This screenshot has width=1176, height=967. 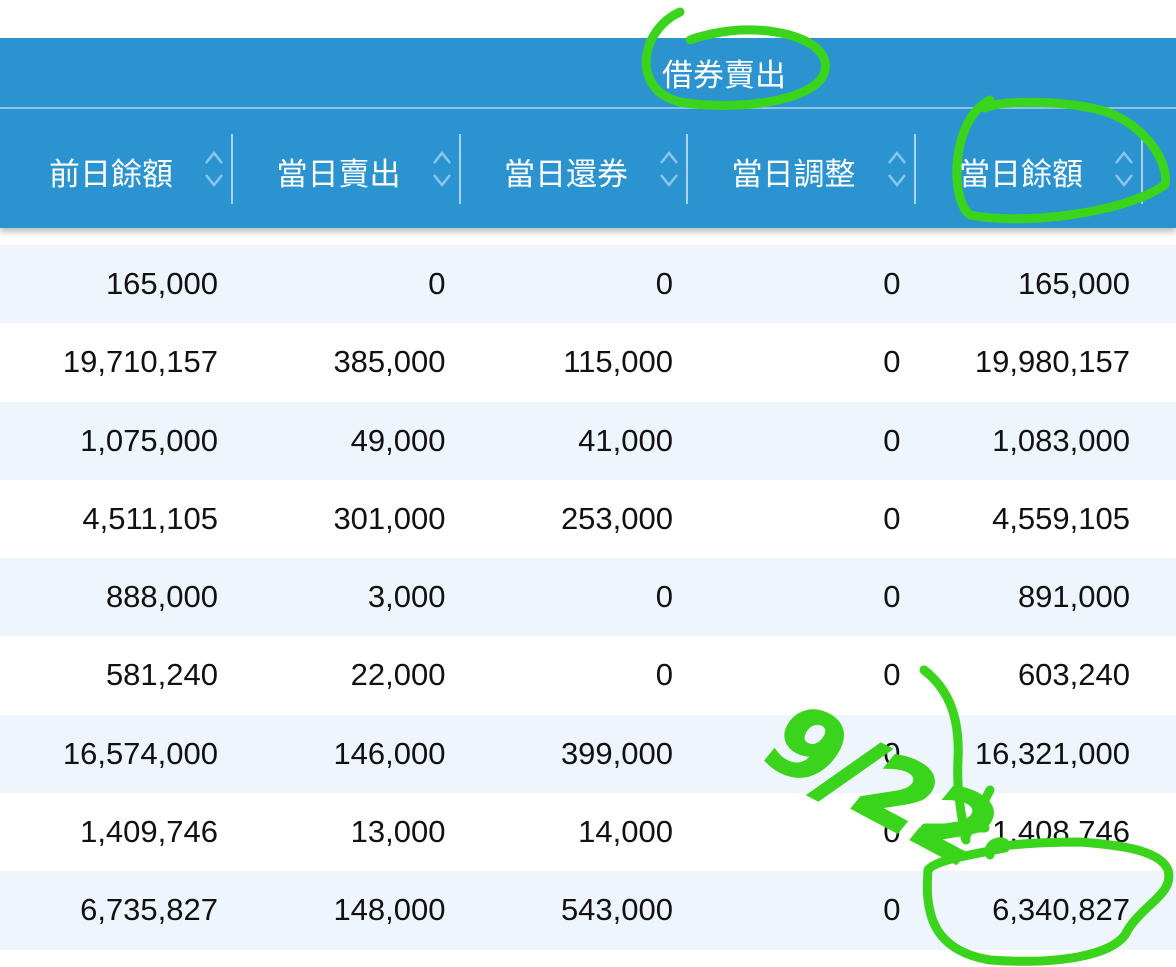 What do you see at coordinates (140, 362) in the screenshot?
I see `table-cell-1: 19,710,157` at bounding box center [140, 362].